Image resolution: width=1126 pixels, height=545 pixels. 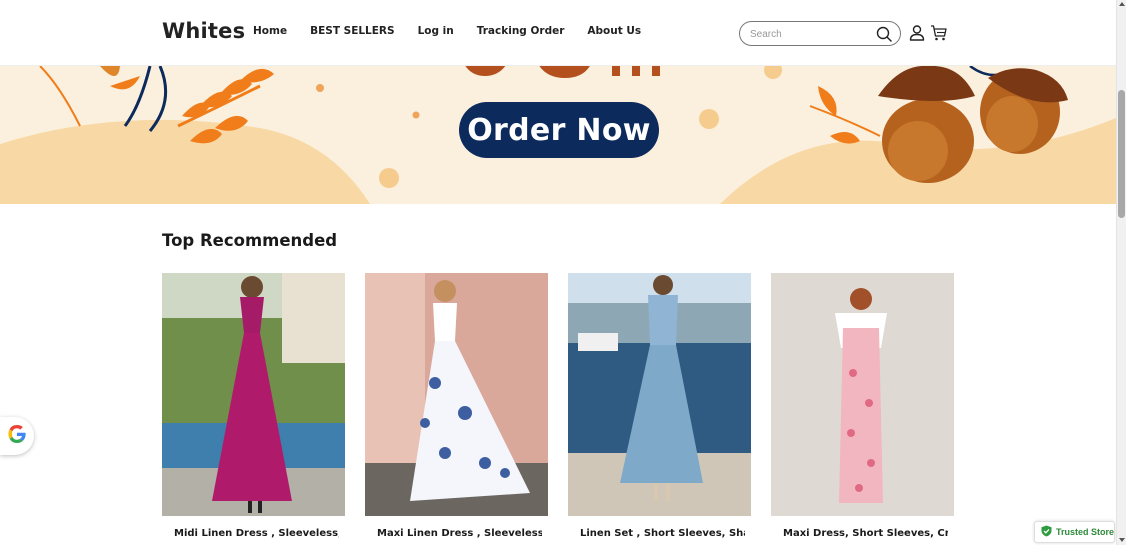 What do you see at coordinates (884, 34) in the screenshot?
I see `search-icon` at bounding box center [884, 34].